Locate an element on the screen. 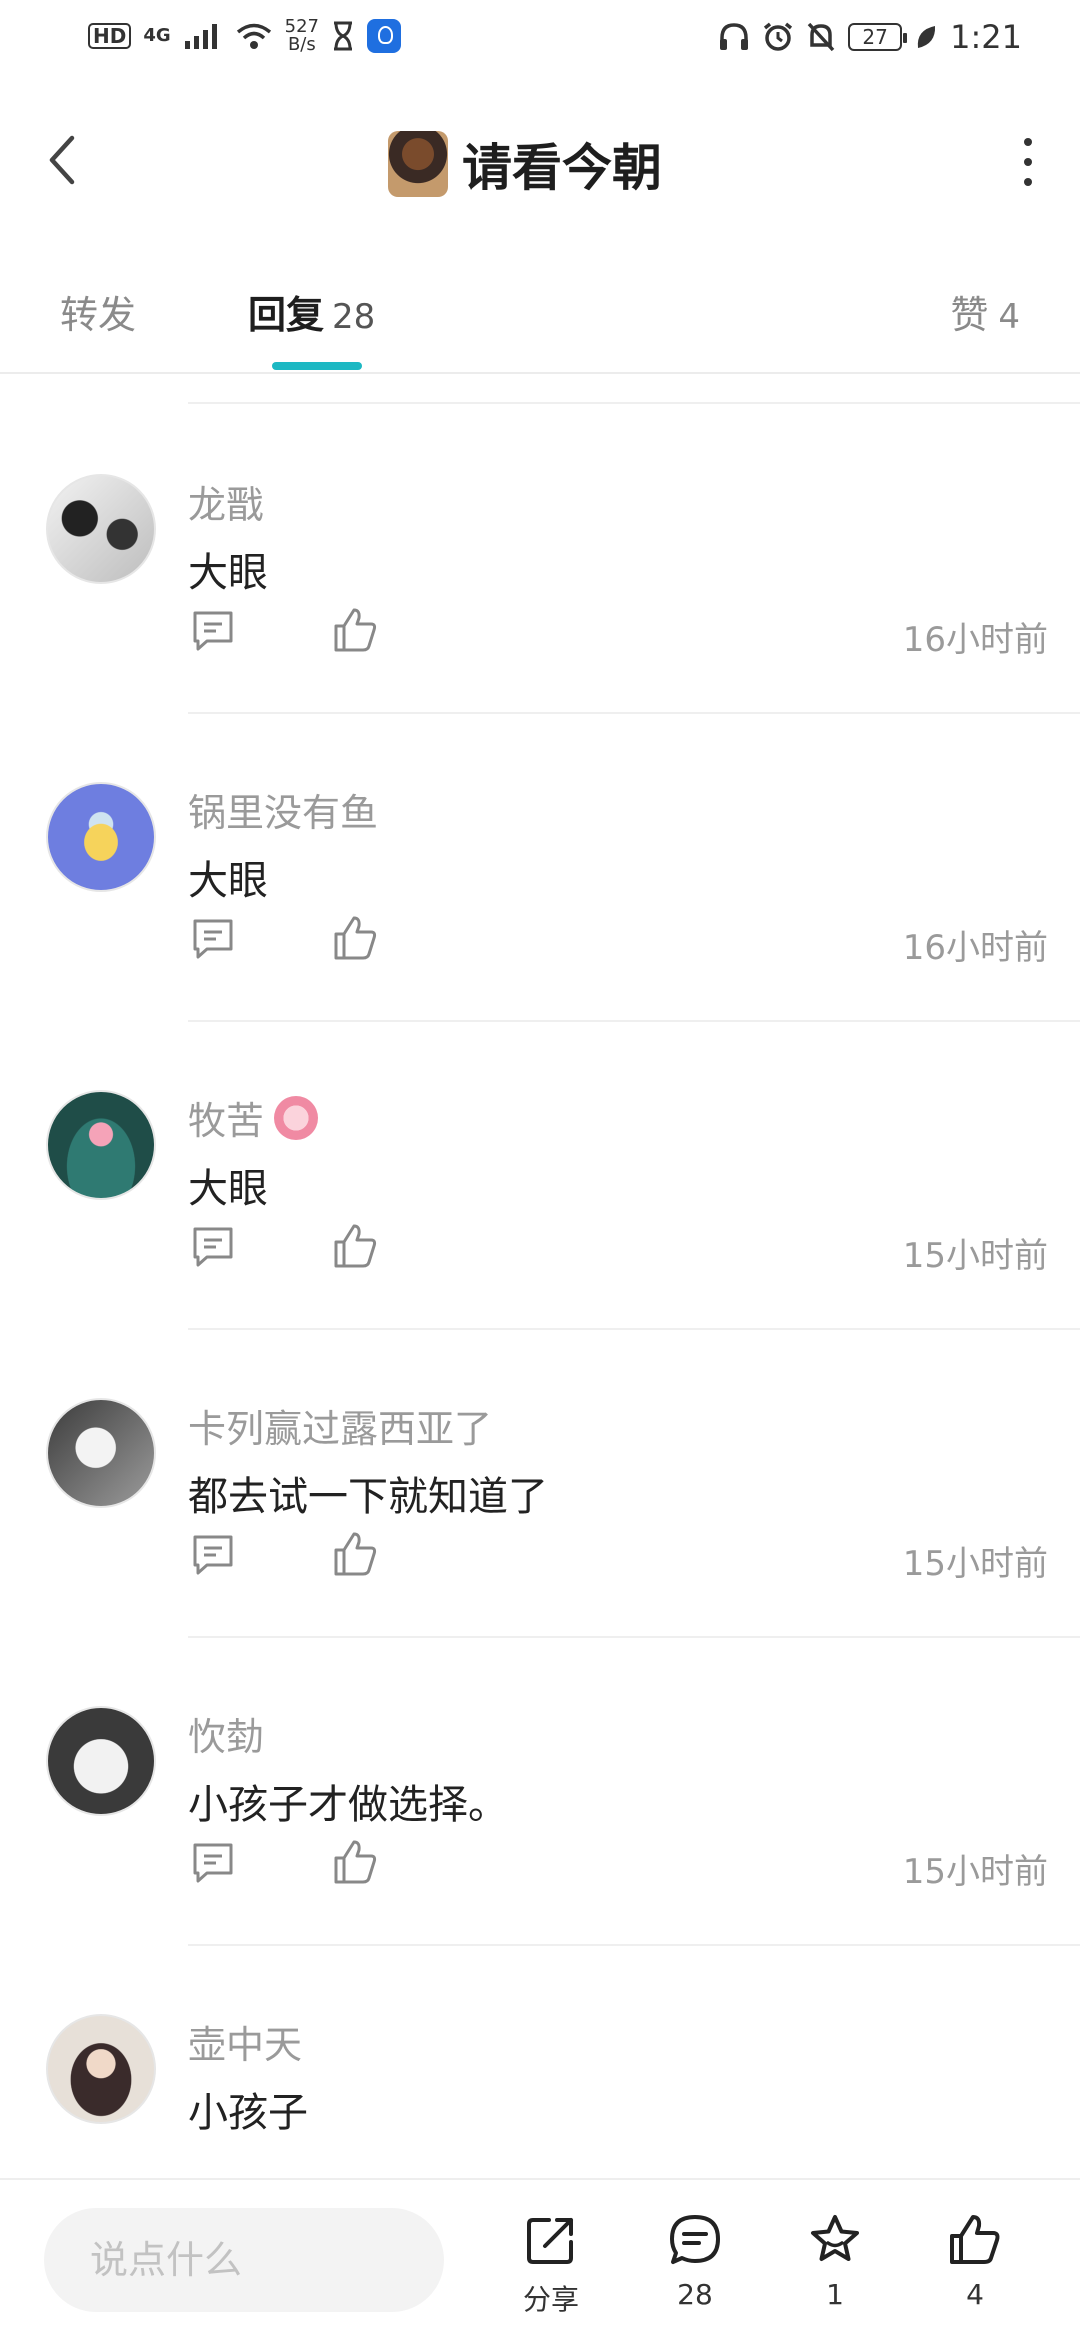 The height and width of the screenshot is (2340, 1080). comment-input is located at coordinates (244, 2260).